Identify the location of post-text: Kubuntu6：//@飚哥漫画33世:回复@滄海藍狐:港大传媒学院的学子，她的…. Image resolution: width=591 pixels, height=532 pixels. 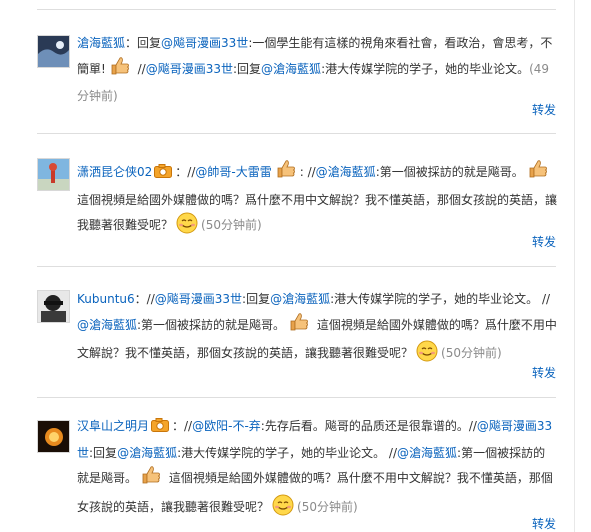
(317, 329).